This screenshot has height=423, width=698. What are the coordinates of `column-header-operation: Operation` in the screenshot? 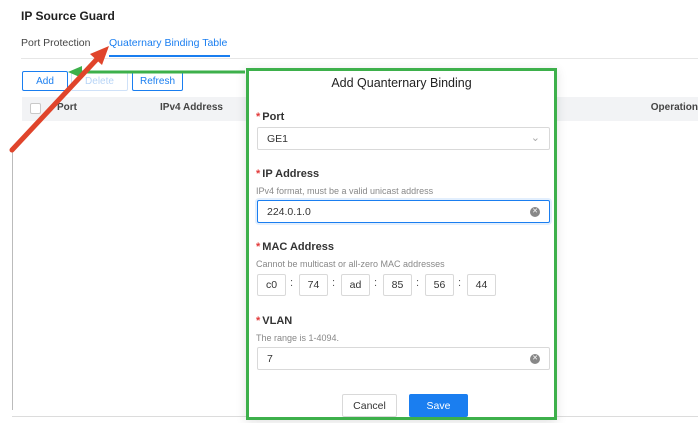 It's located at (674, 107).